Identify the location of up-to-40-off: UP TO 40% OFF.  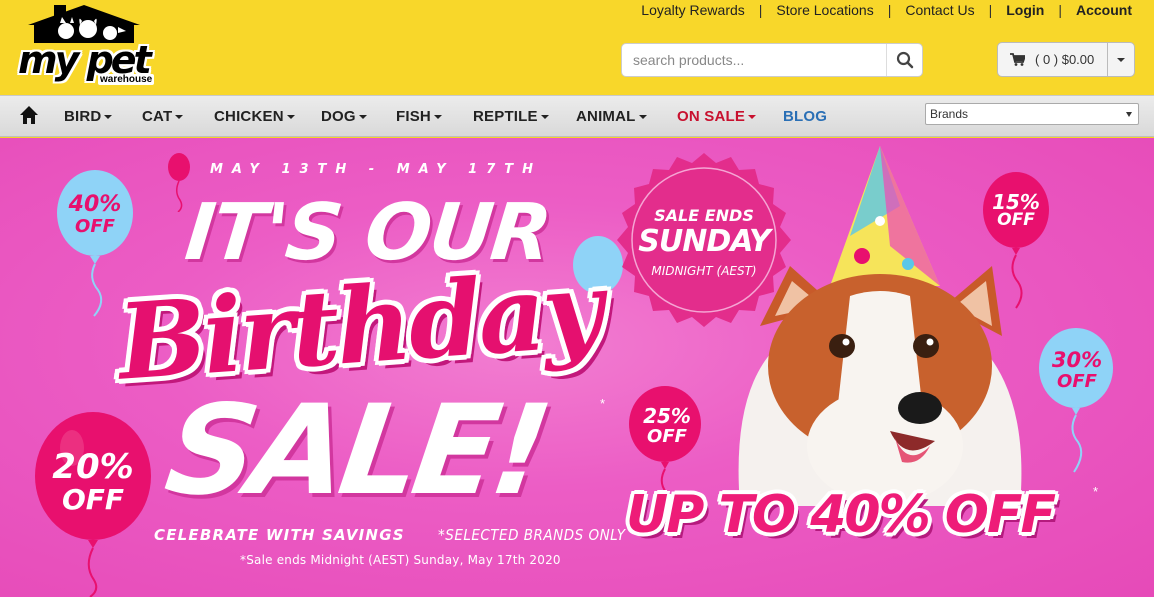
(841, 515).